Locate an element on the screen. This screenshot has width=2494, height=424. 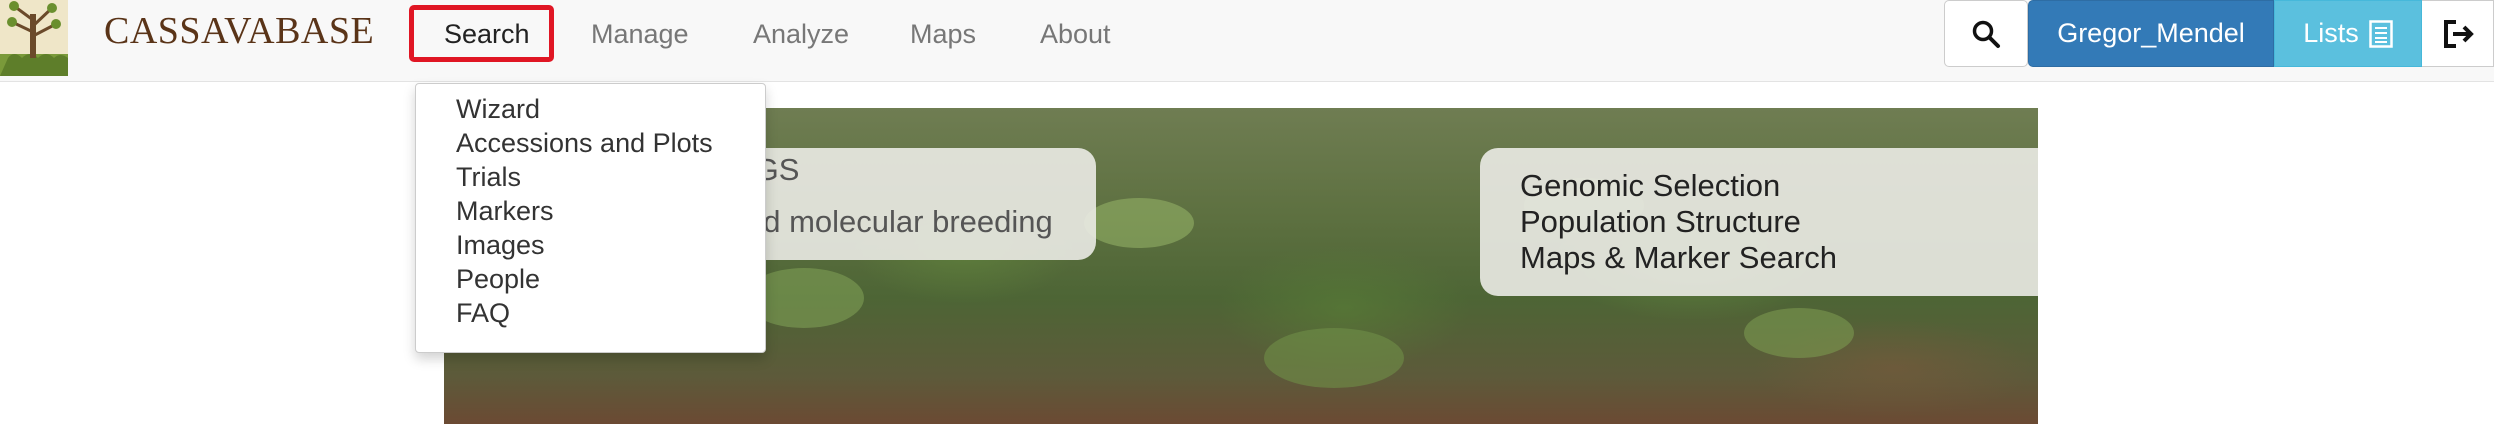
menu-item-faq: FAQ is located at coordinates (483, 313).